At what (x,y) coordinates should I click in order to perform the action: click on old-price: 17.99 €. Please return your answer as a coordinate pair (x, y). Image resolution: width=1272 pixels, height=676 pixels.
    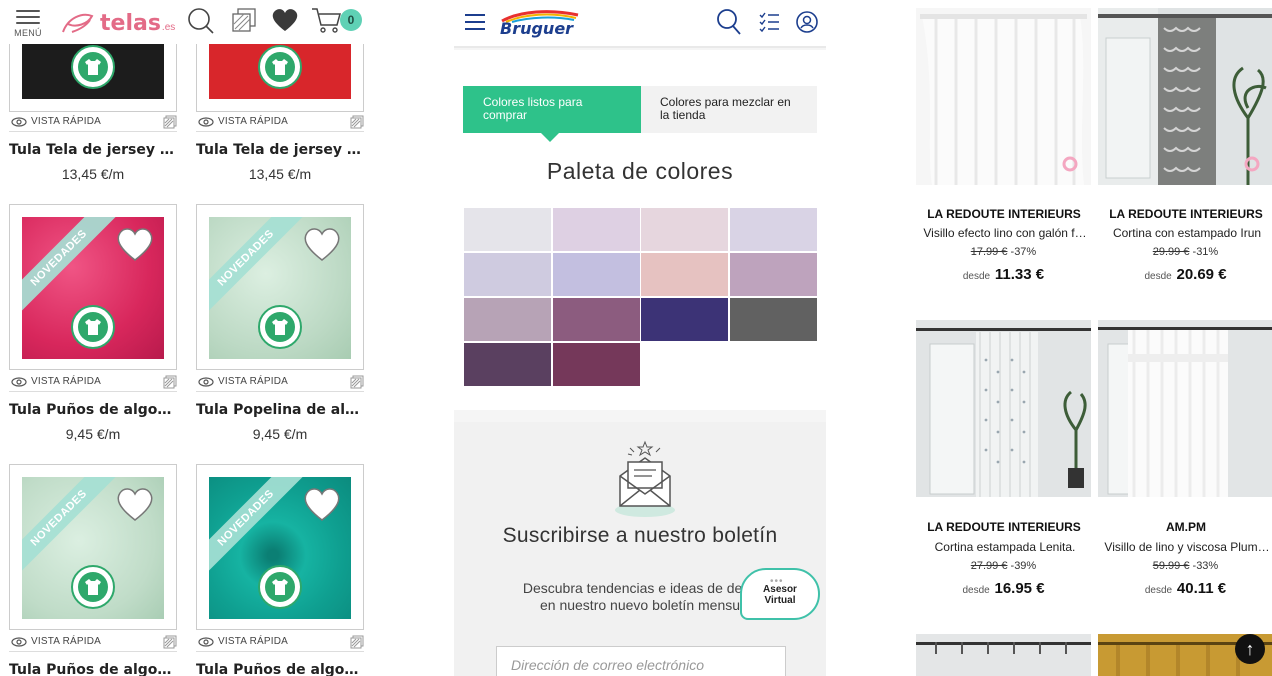
    Looking at the image, I should click on (989, 252).